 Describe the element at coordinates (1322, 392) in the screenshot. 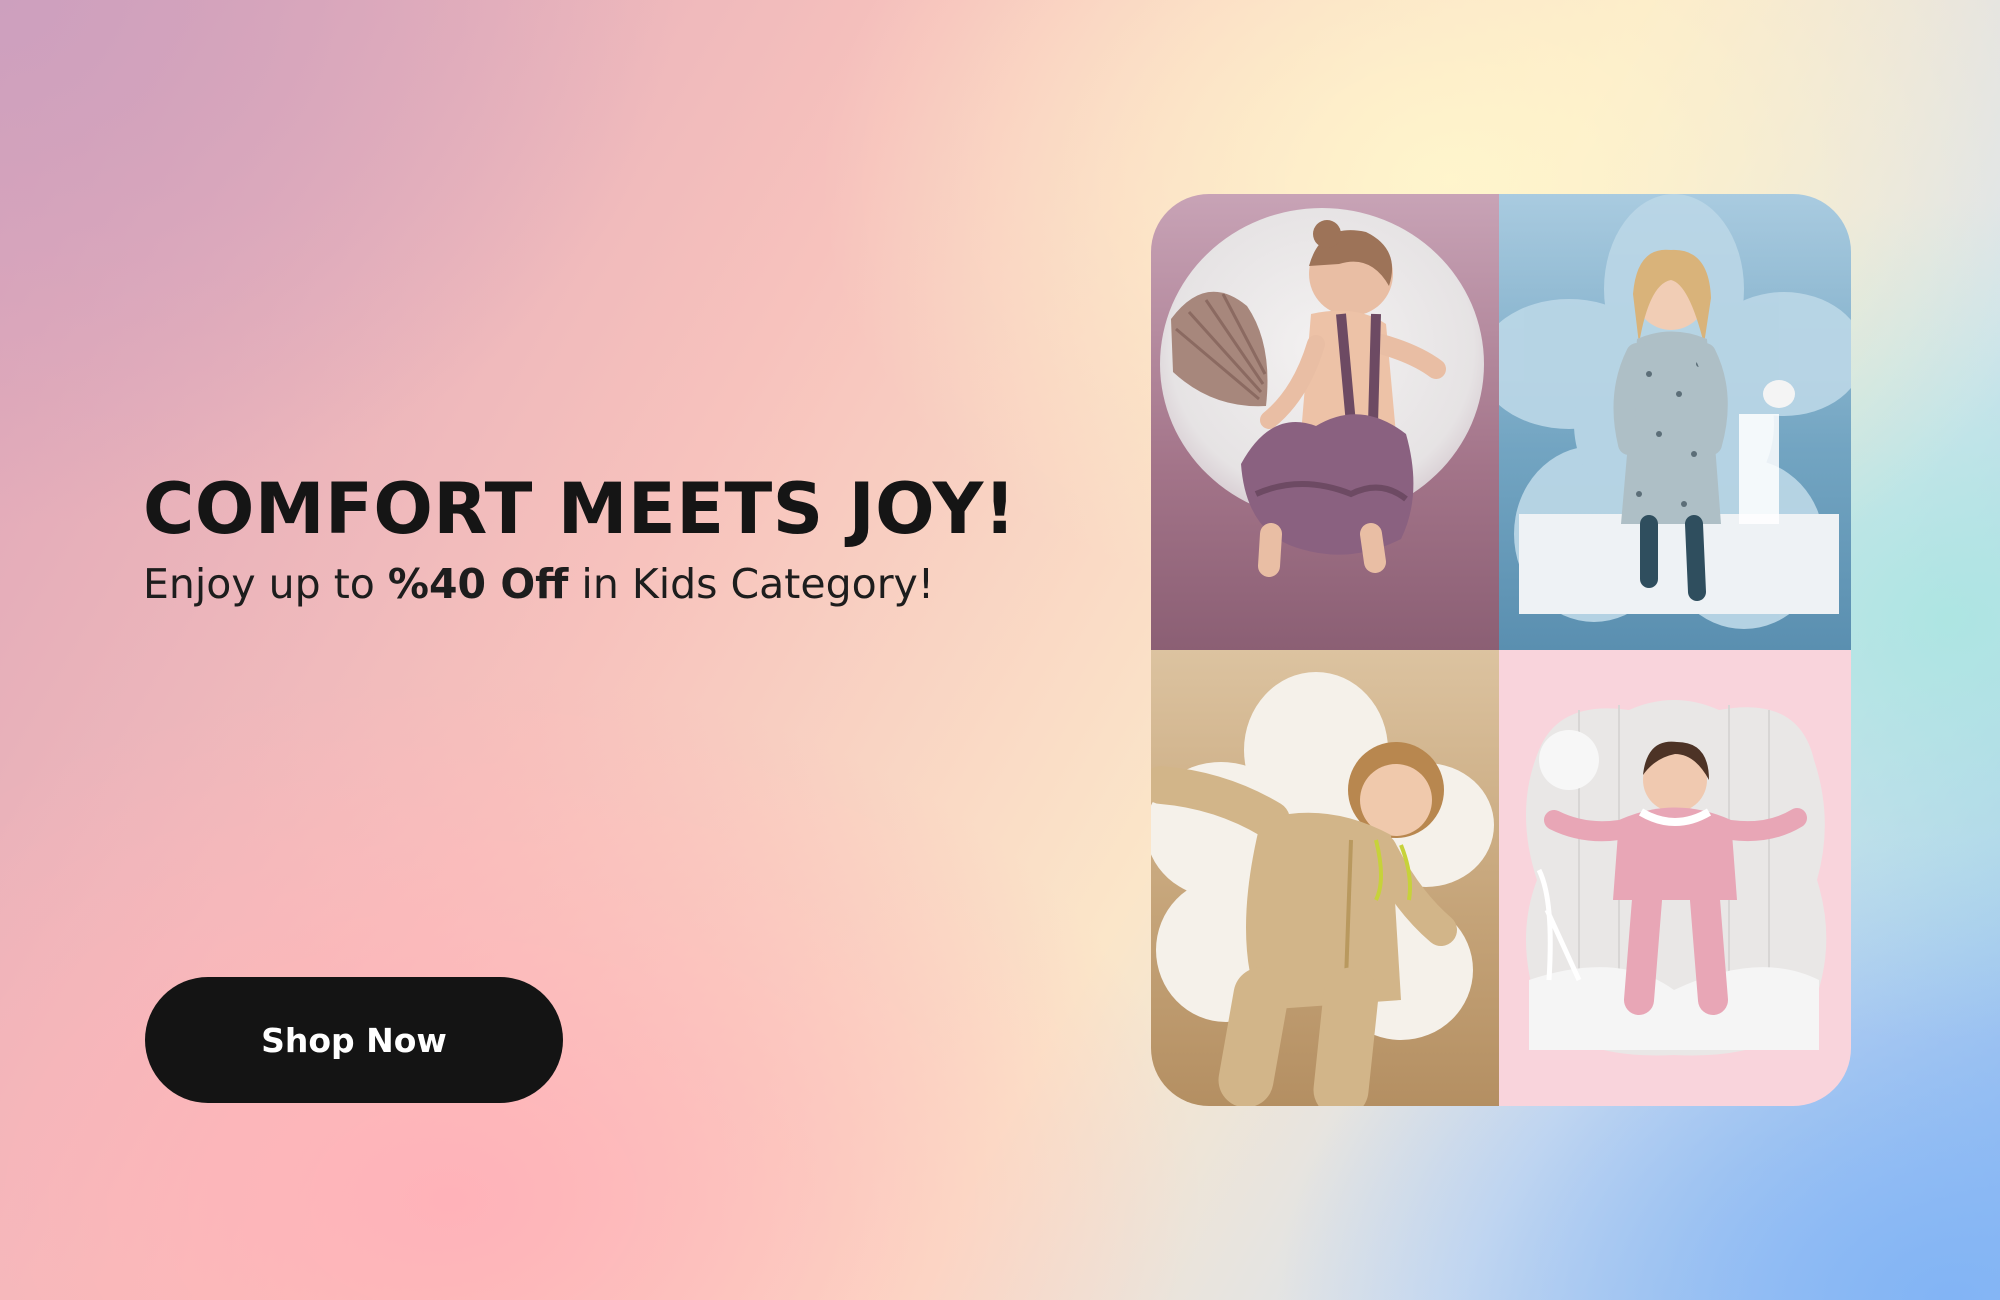

I see `photo-toddler-purple-romper-image` at that location.